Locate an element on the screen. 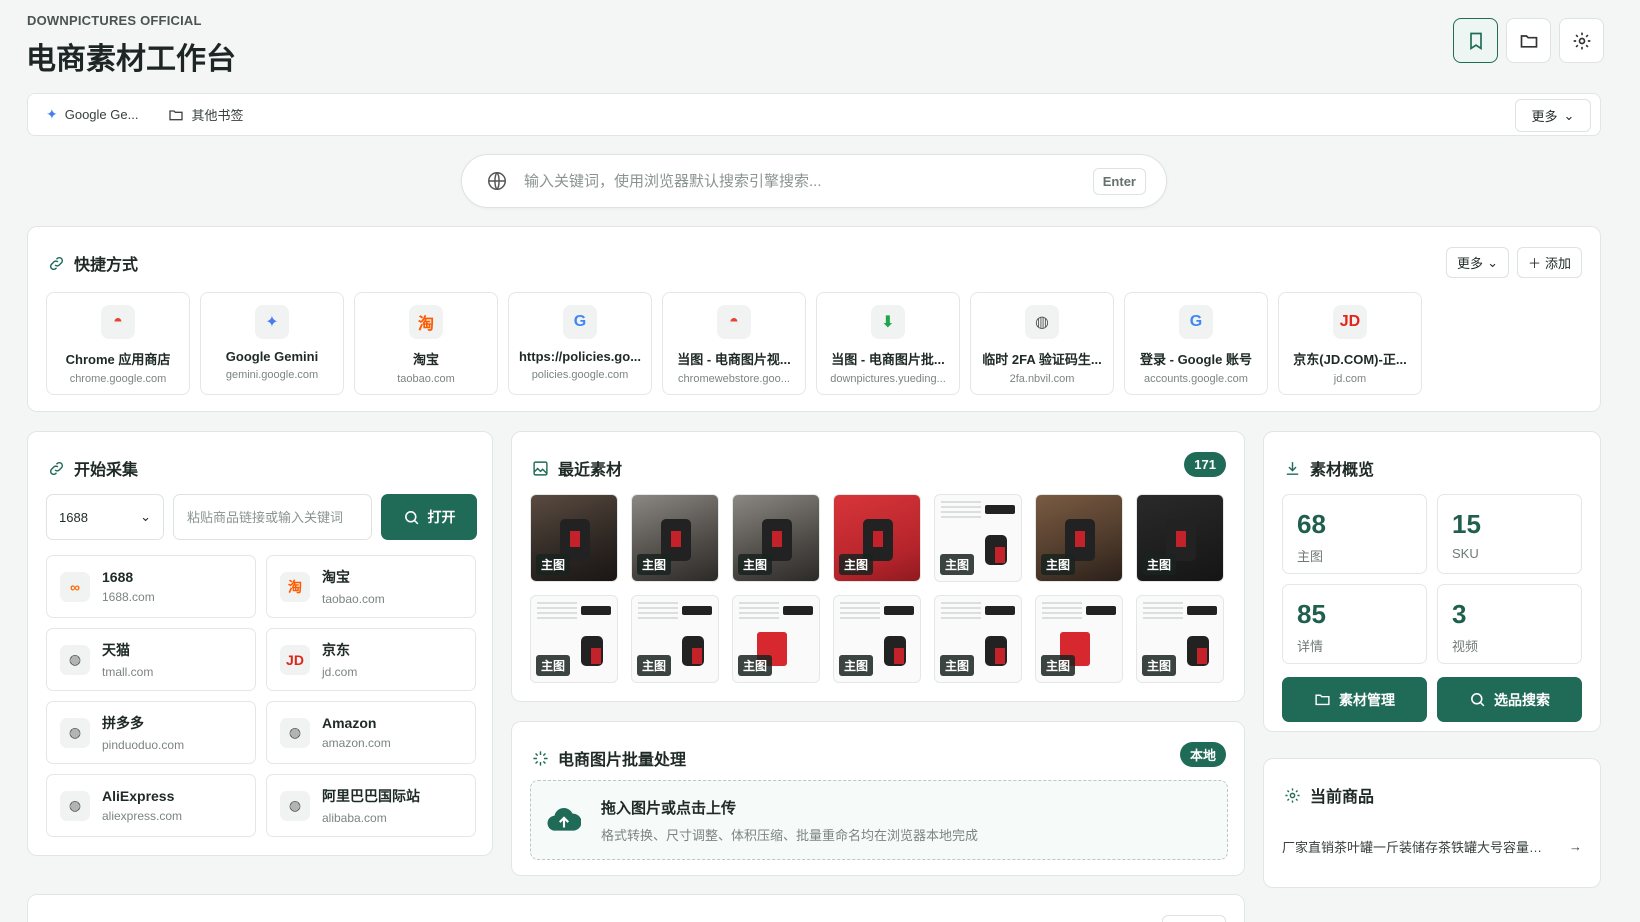 This screenshot has height=922, width=1640. overview-card: 素材概览 68 主图 15 SKU 85 详情 3 视频 素材管理 选品搜索 is located at coordinates (1432, 581).